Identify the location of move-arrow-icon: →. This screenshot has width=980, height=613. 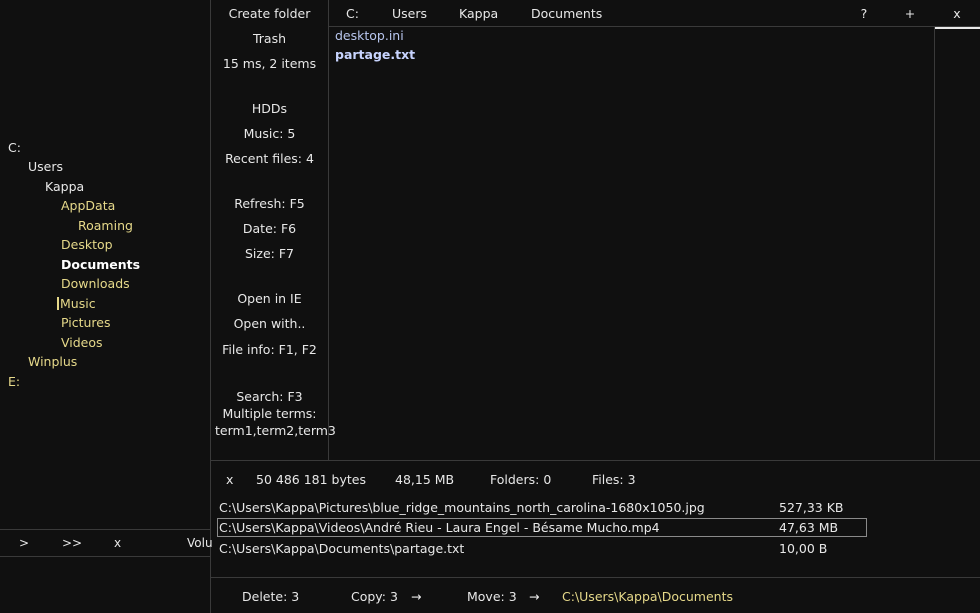
(534, 596).